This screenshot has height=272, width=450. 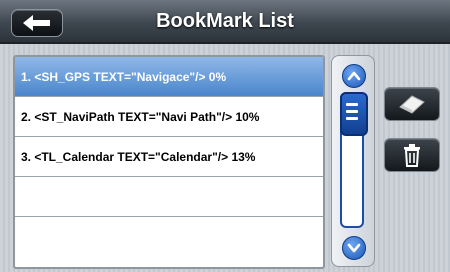 What do you see at coordinates (169, 117) in the screenshot?
I see `bookmark-item-2: 2. <ST_NaviPath TEXT="Navi Path"/> 10%` at bounding box center [169, 117].